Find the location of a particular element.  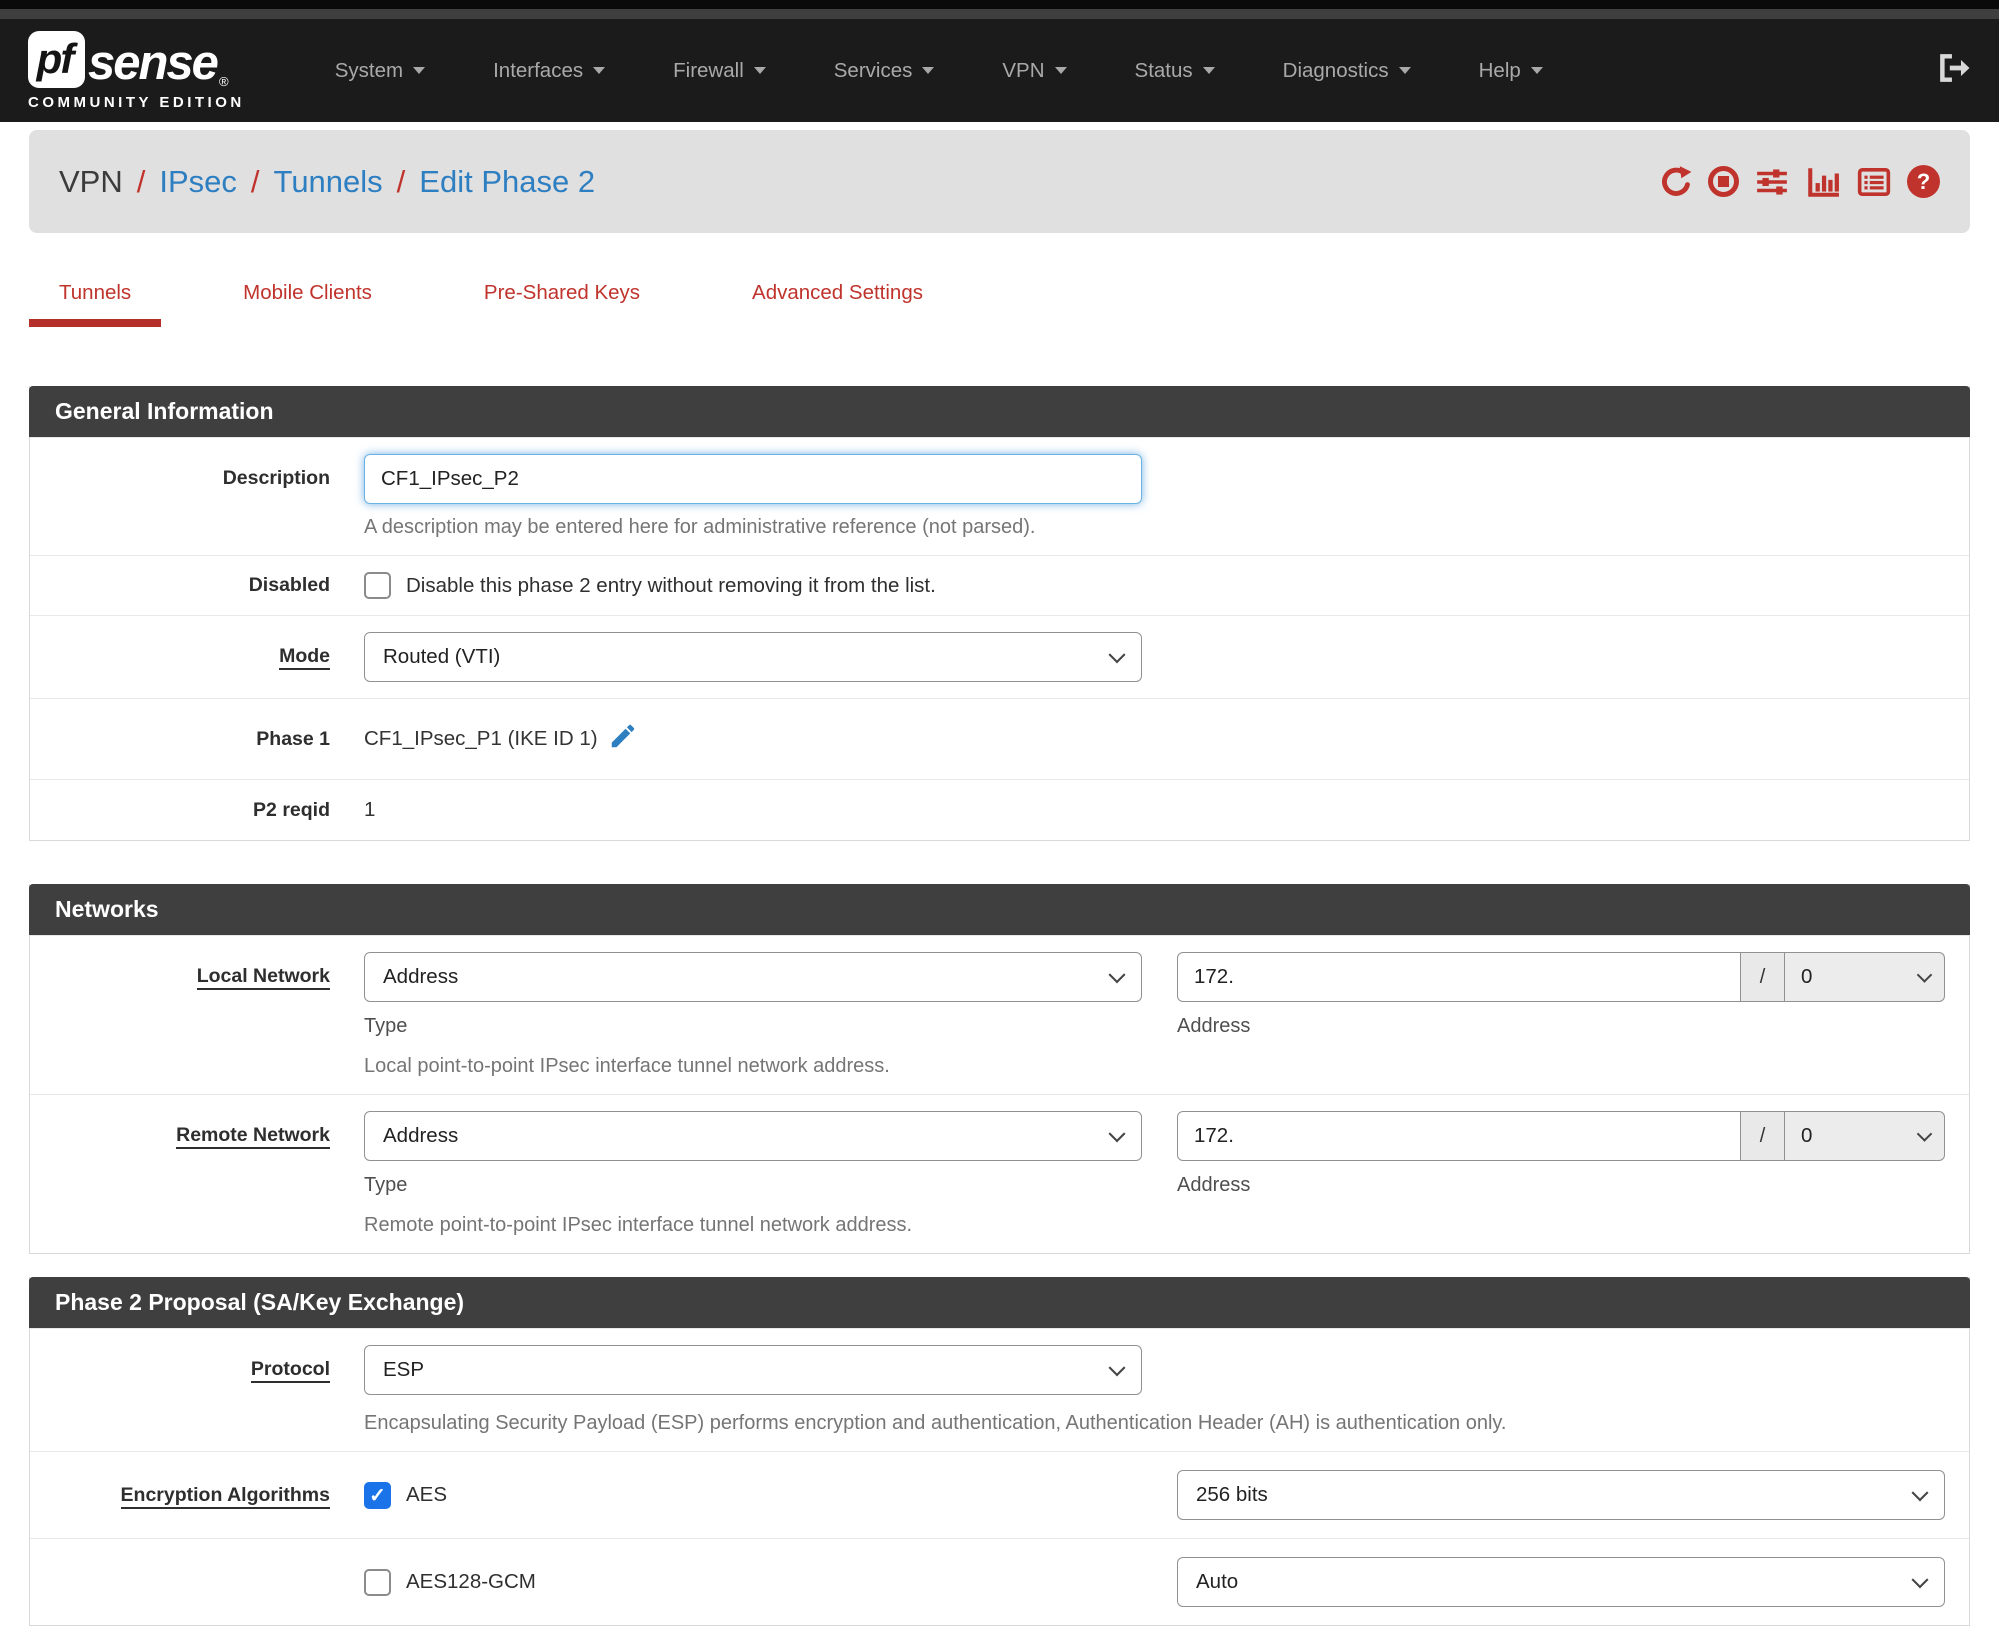

chart-bar-icon is located at coordinates (1823, 182).